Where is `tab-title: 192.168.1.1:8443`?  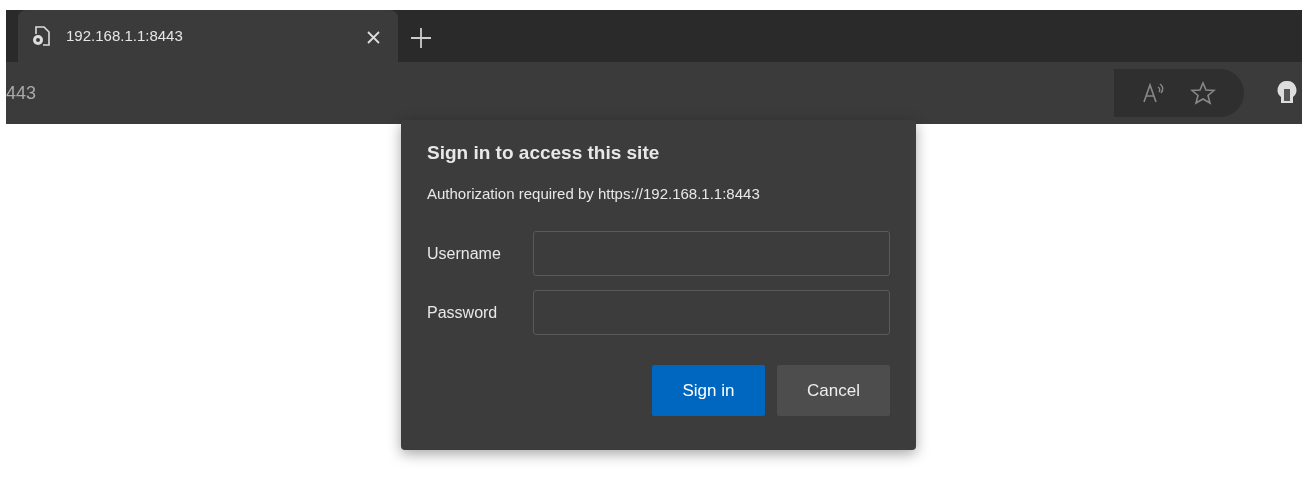
tab-title: 192.168.1.1:8443 is located at coordinates (124, 35).